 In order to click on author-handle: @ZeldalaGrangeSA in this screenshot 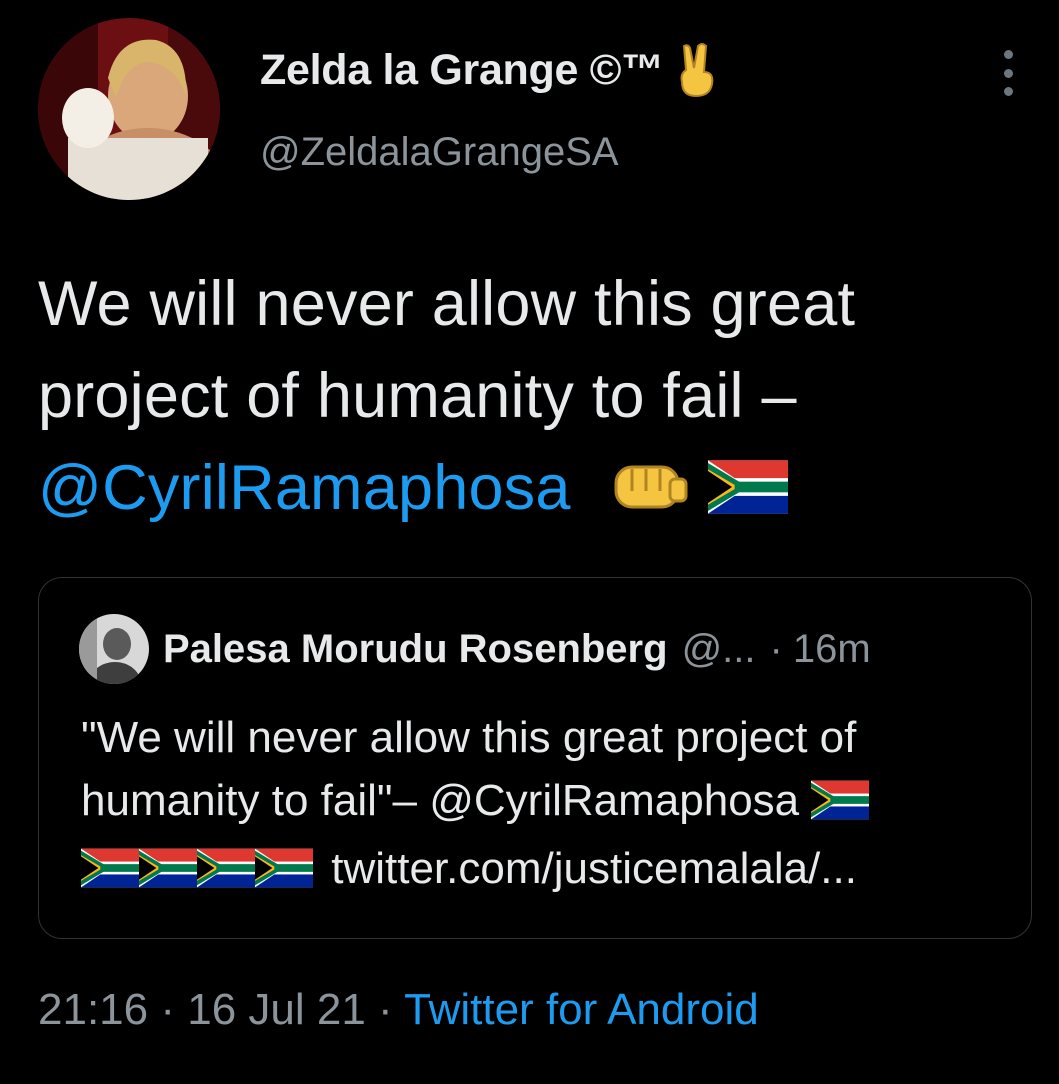, I will do `click(439, 152)`.